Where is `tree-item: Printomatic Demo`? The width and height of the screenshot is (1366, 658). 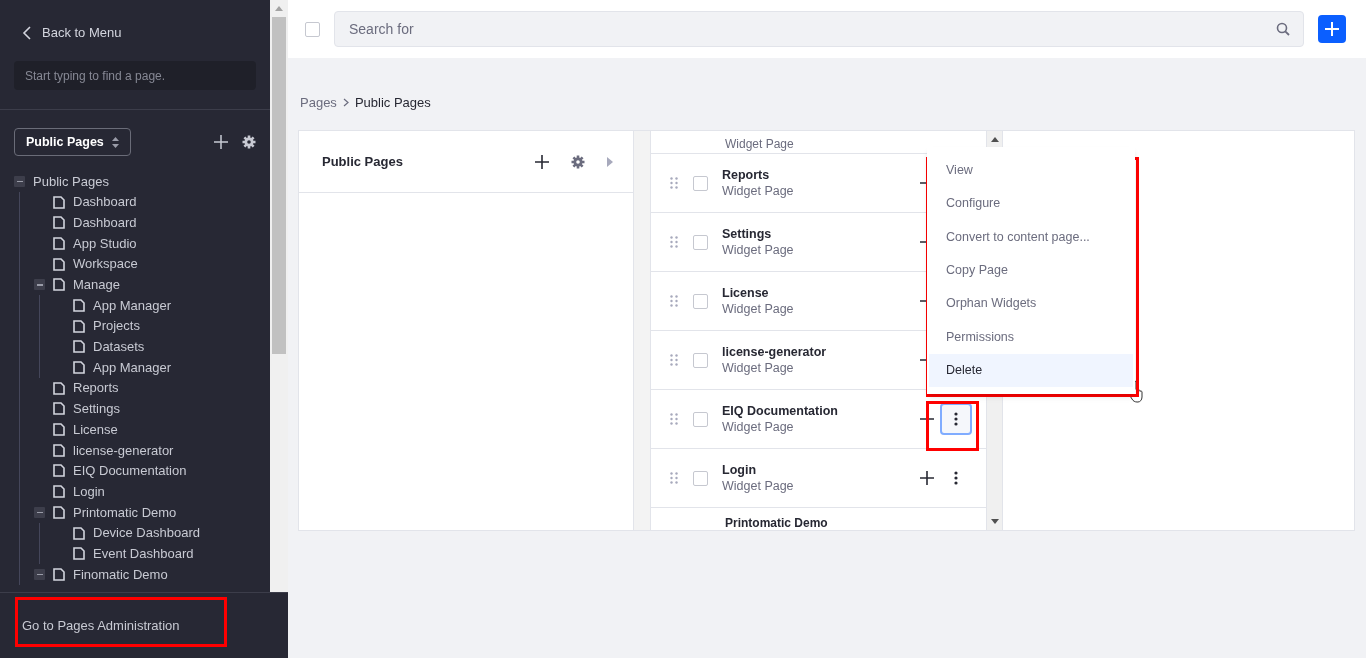 tree-item: Printomatic Demo is located at coordinates (125, 512).